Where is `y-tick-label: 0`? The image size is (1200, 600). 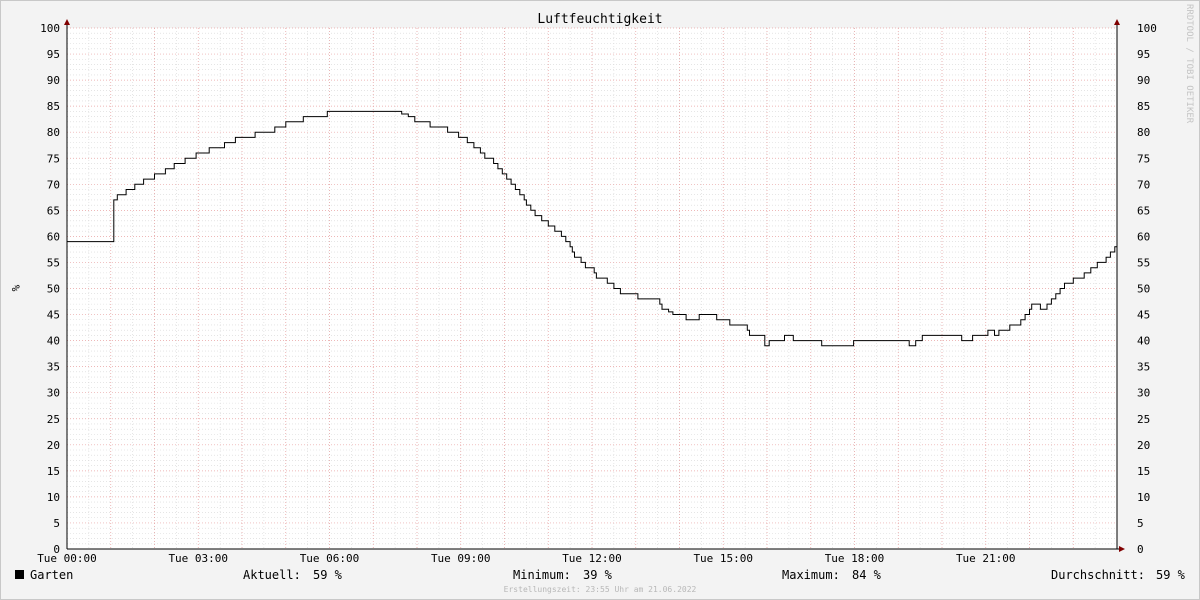 y-tick-label: 0 is located at coordinates (1140, 549).